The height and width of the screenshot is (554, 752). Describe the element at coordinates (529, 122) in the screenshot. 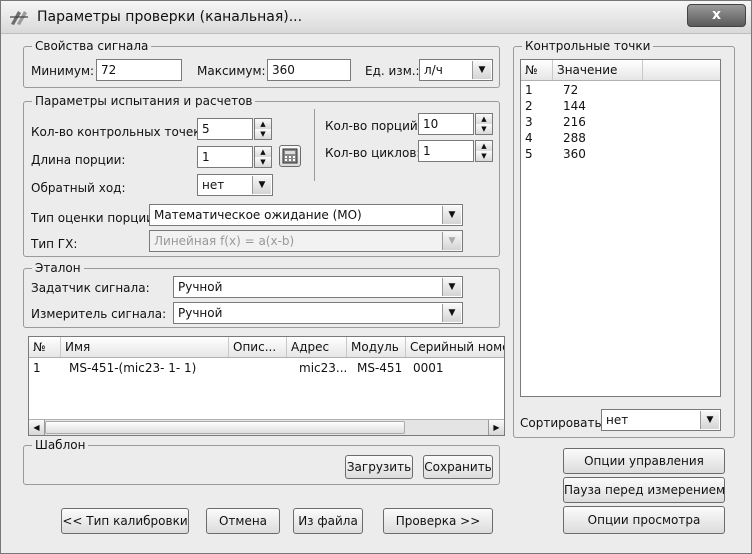

I see `point-number: 3` at that location.